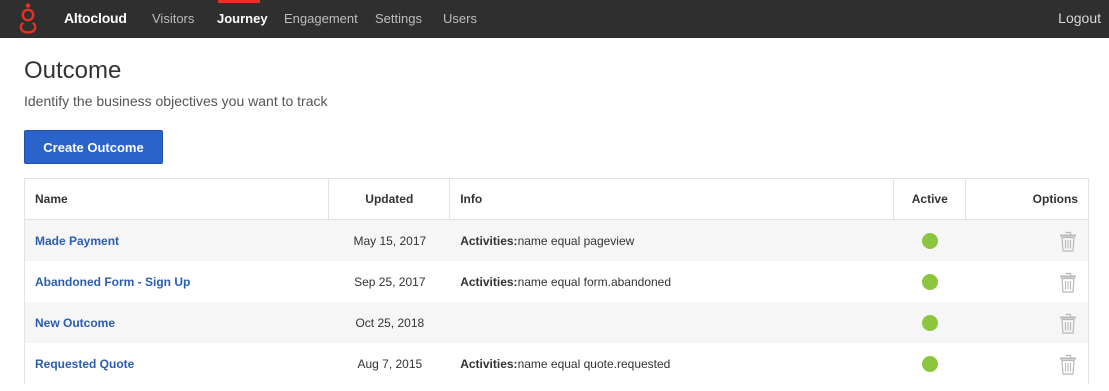  Describe the element at coordinates (672, 322) in the screenshot. I see `info-cell` at that location.